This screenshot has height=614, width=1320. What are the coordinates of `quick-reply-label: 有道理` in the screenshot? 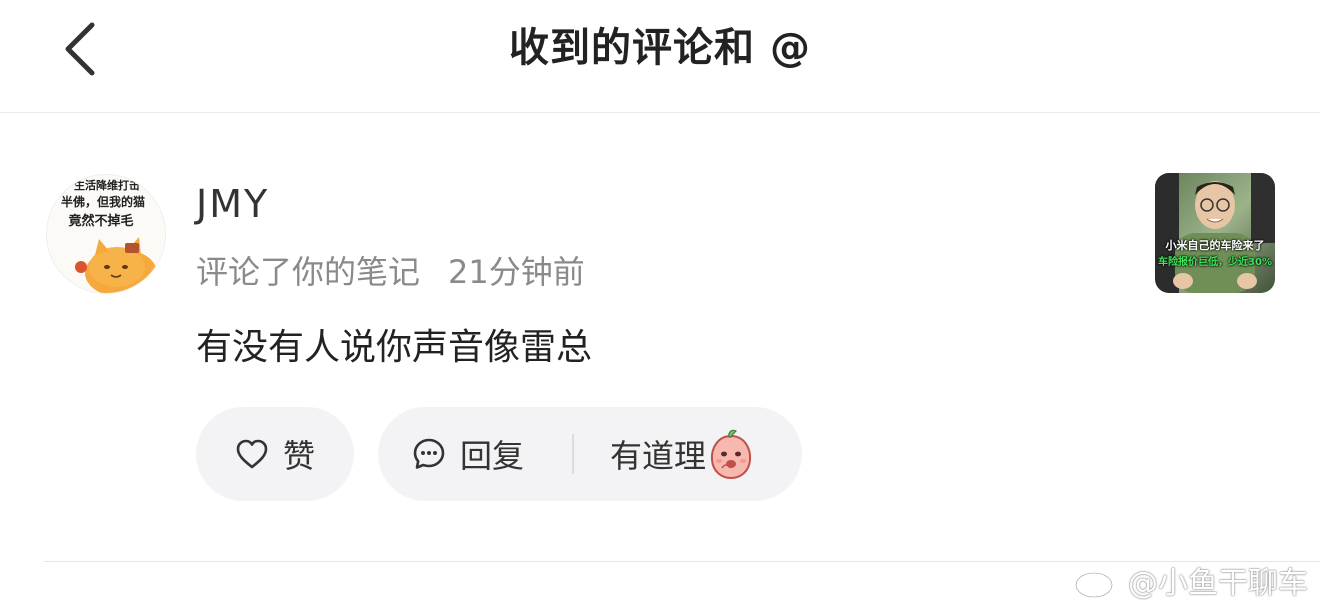 It's located at (658, 456).